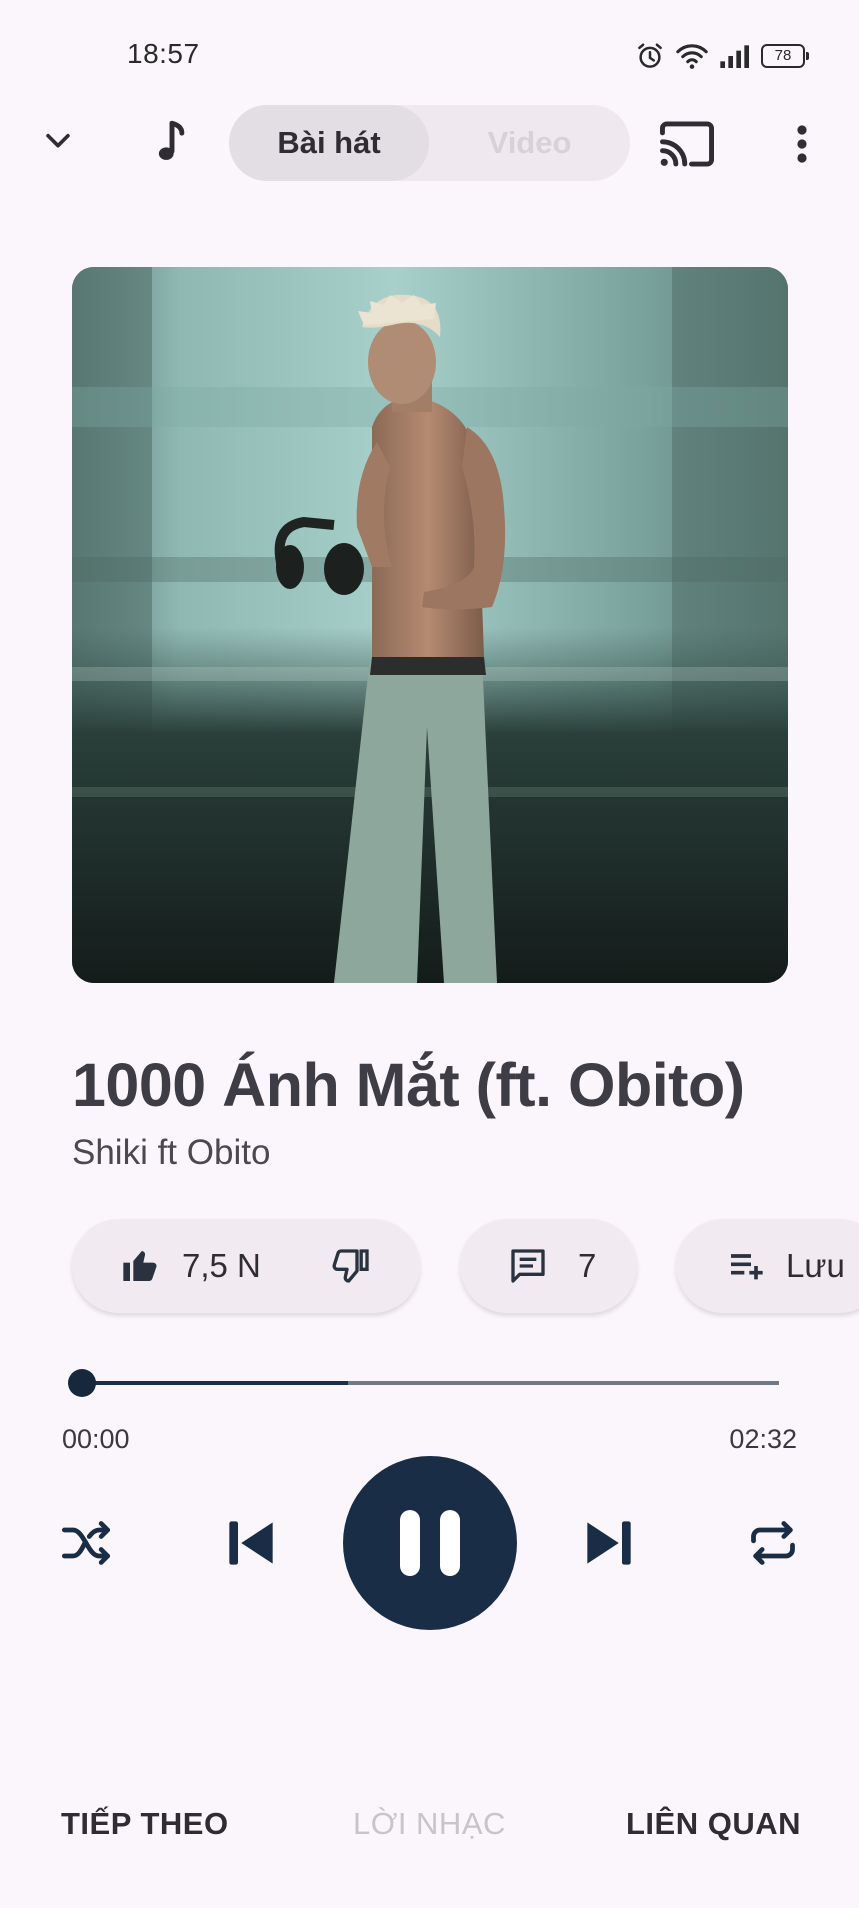 The image size is (859, 1908). Describe the element at coordinates (692, 56) in the screenshot. I see `wifi-icon` at that location.